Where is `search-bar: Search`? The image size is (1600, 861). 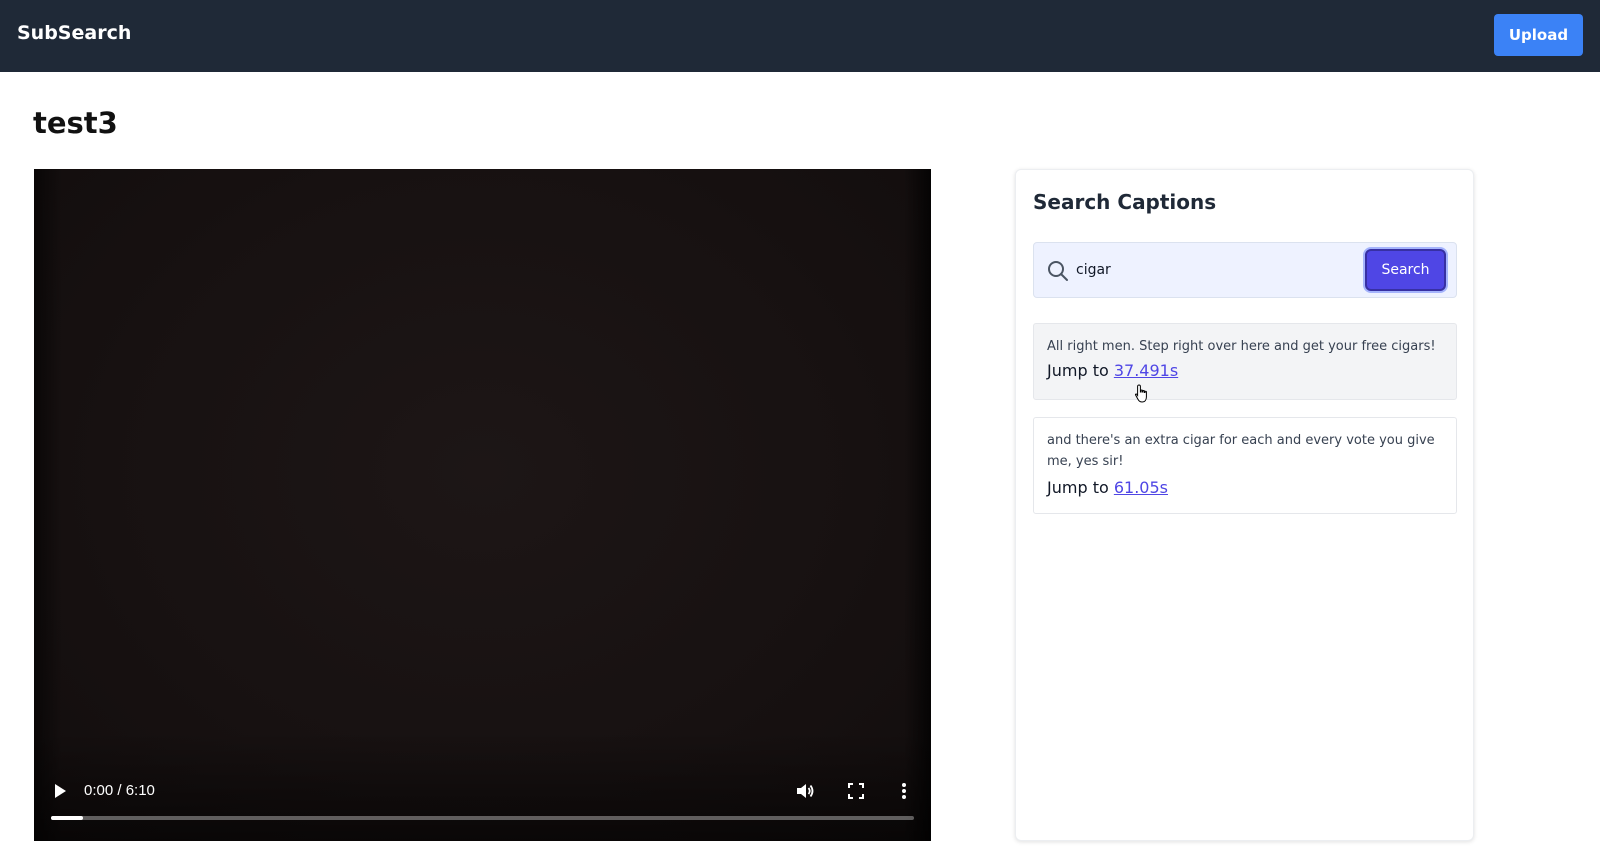 search-bar: Search is located at coordinates (1245, 270).